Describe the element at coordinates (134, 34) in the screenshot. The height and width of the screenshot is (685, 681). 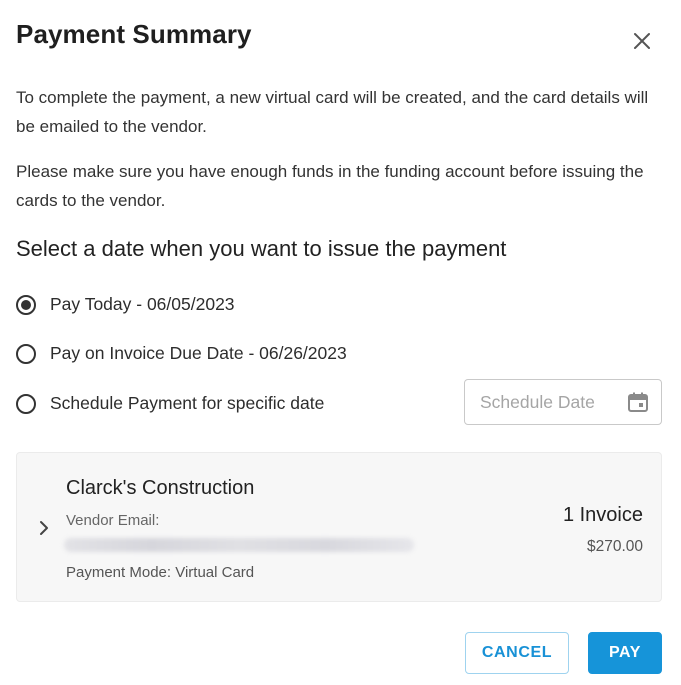
I see `dialog-title: Payment Summary` at that location.